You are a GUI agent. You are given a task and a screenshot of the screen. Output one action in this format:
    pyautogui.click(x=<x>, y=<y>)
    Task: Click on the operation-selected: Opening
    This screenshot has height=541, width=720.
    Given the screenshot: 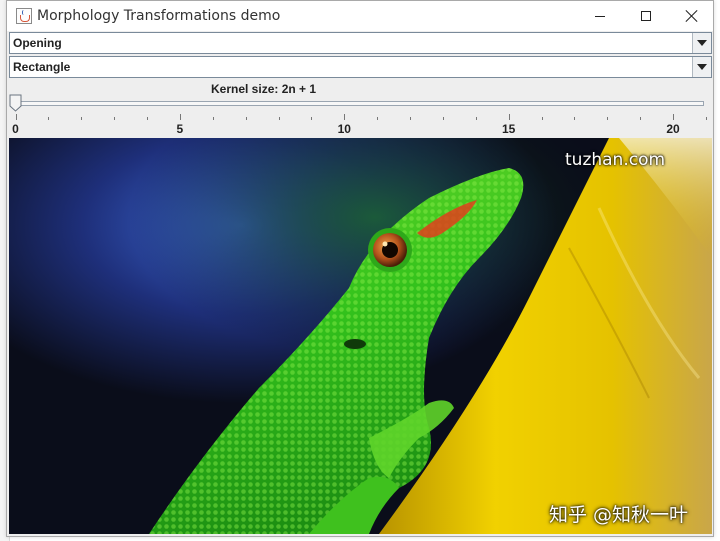 What is the action you would take?
    pyautogui.click(x=37, y=43)
    